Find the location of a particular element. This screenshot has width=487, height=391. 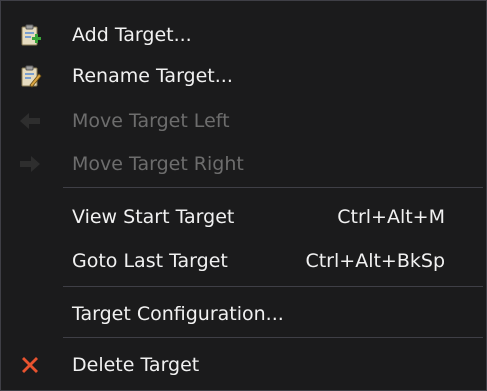

menu-item-label: View Start Target is located at coordinates (153, 217).